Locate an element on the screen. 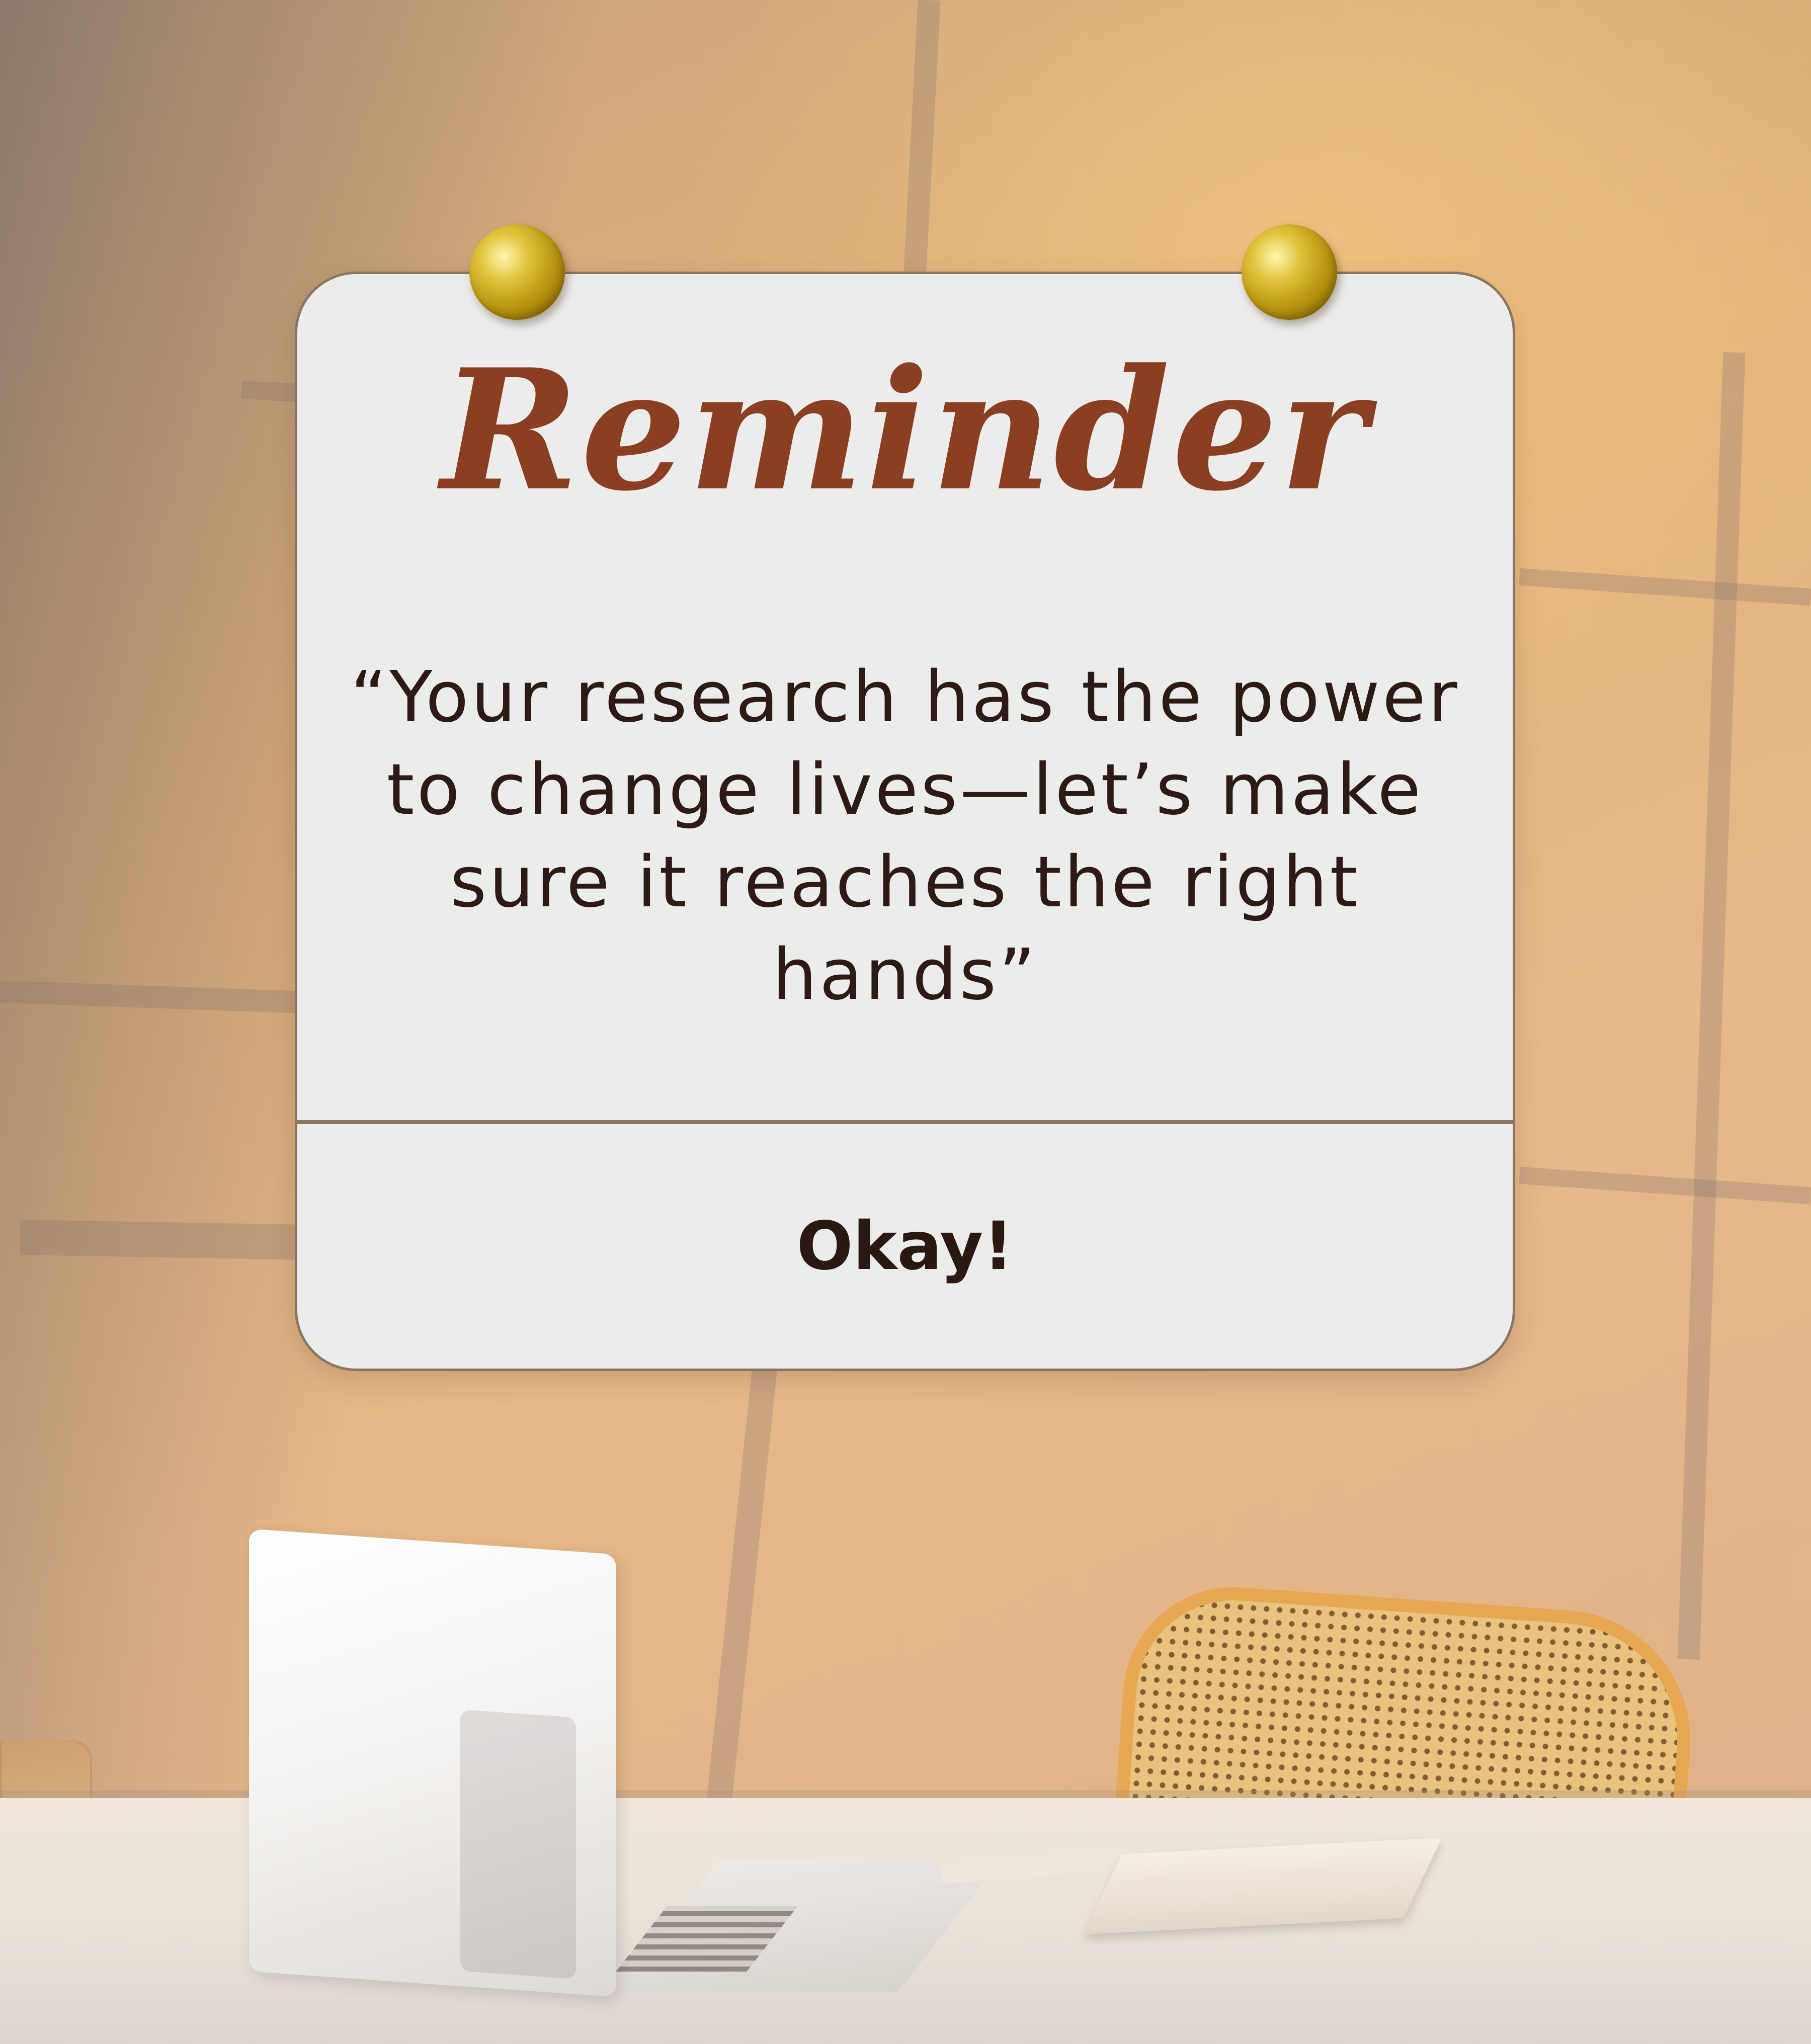 This screenshot has width=1811, height=2044. lid-shadow is located at coordinates (518, 1844).